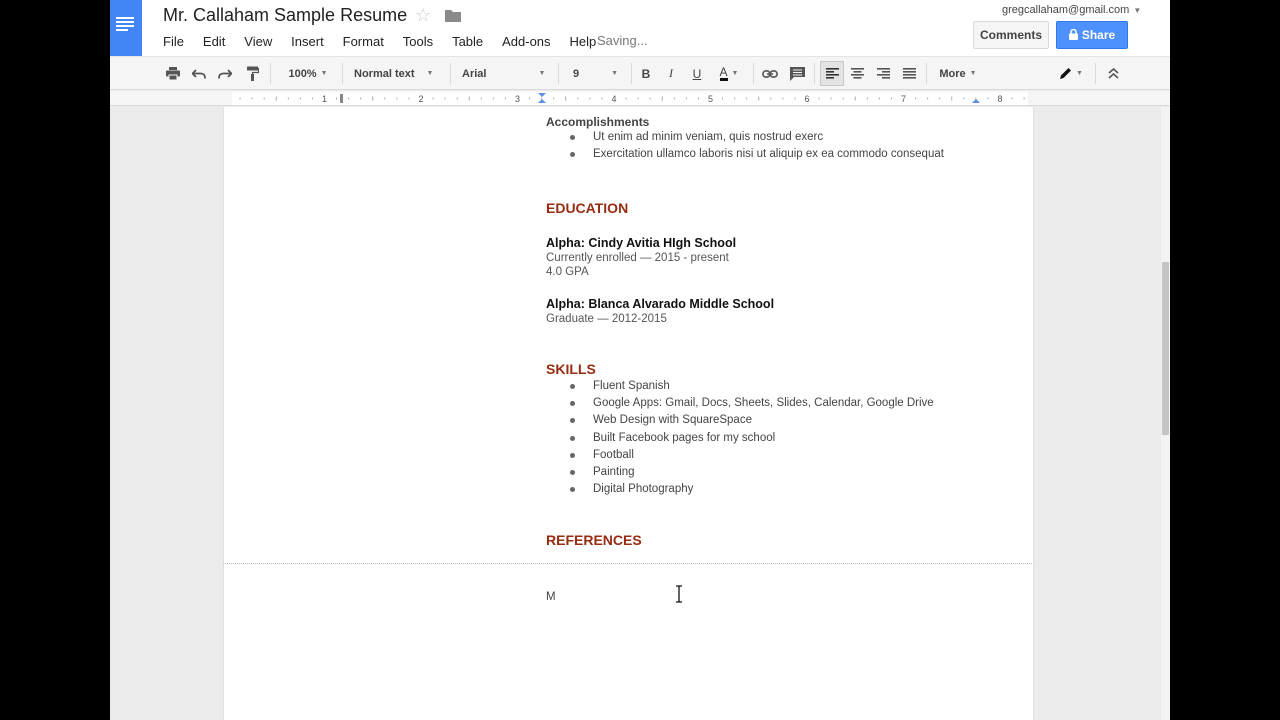  I want to click on text-cursor-icon, so click(679, 594).